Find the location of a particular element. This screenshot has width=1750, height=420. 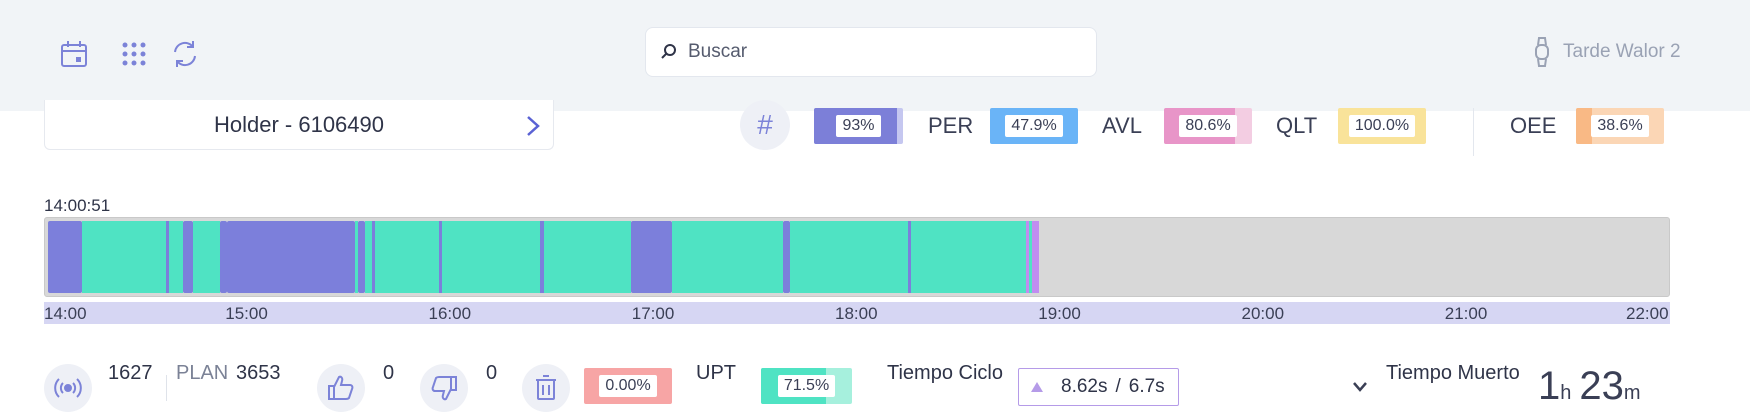

calendar-icon is located at coordinates (74, 54).